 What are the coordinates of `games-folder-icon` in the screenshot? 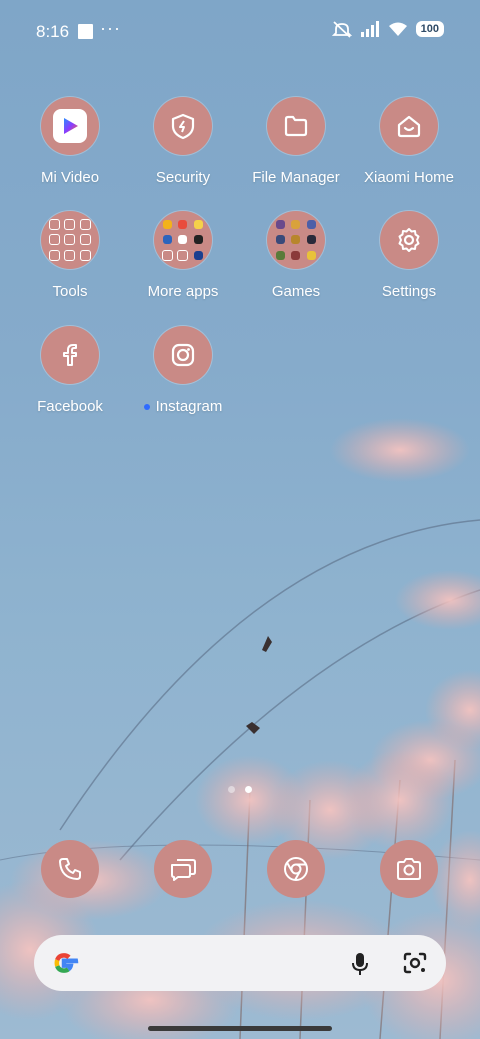 It's located at (296, 240).